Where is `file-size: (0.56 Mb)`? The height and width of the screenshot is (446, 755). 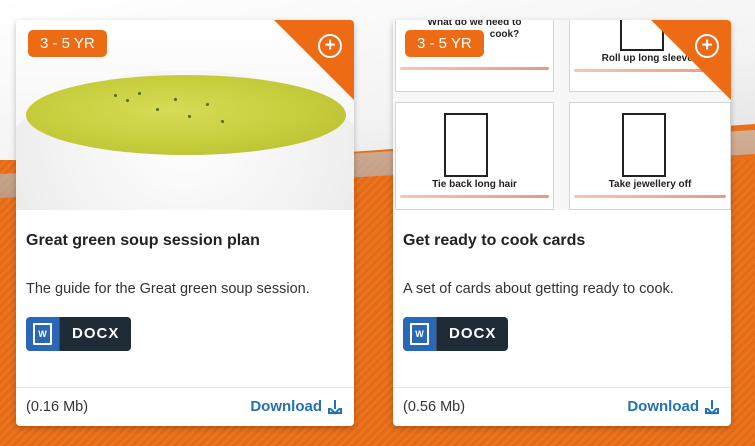
file-size: (0.56 Mb) is located at coordinates (434, 407).